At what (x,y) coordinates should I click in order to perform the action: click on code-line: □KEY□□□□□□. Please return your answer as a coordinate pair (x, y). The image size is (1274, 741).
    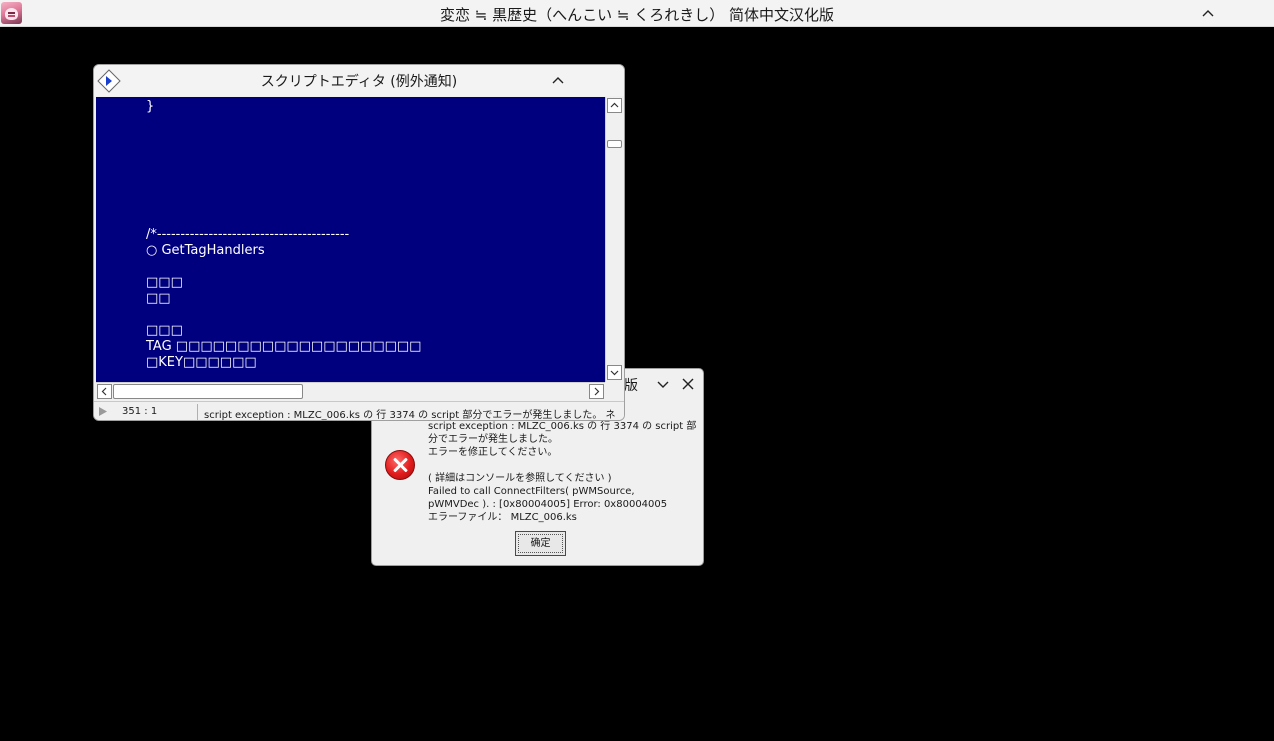
    Looking at the image, I should click on (201, 362).